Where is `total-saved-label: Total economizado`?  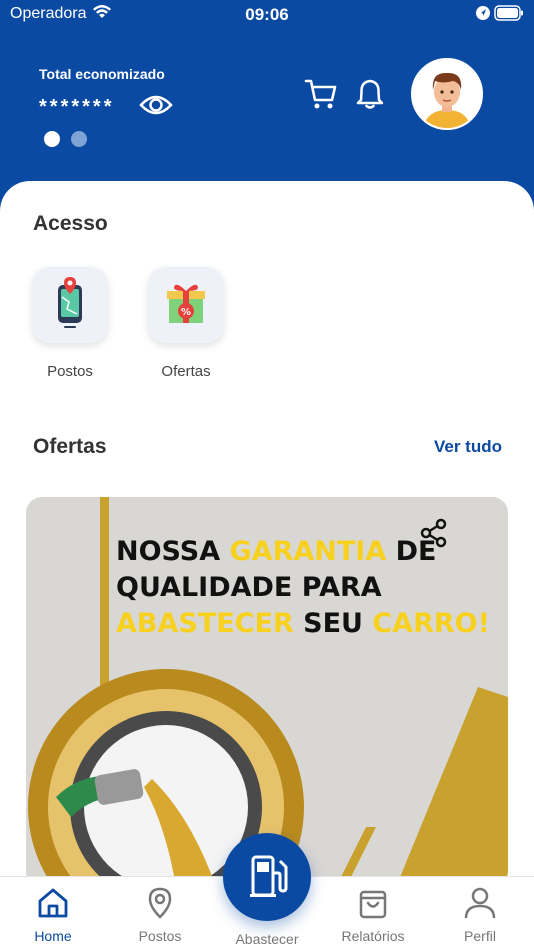 total-saved-label: Total economizado is located at coordinates (102, 74).